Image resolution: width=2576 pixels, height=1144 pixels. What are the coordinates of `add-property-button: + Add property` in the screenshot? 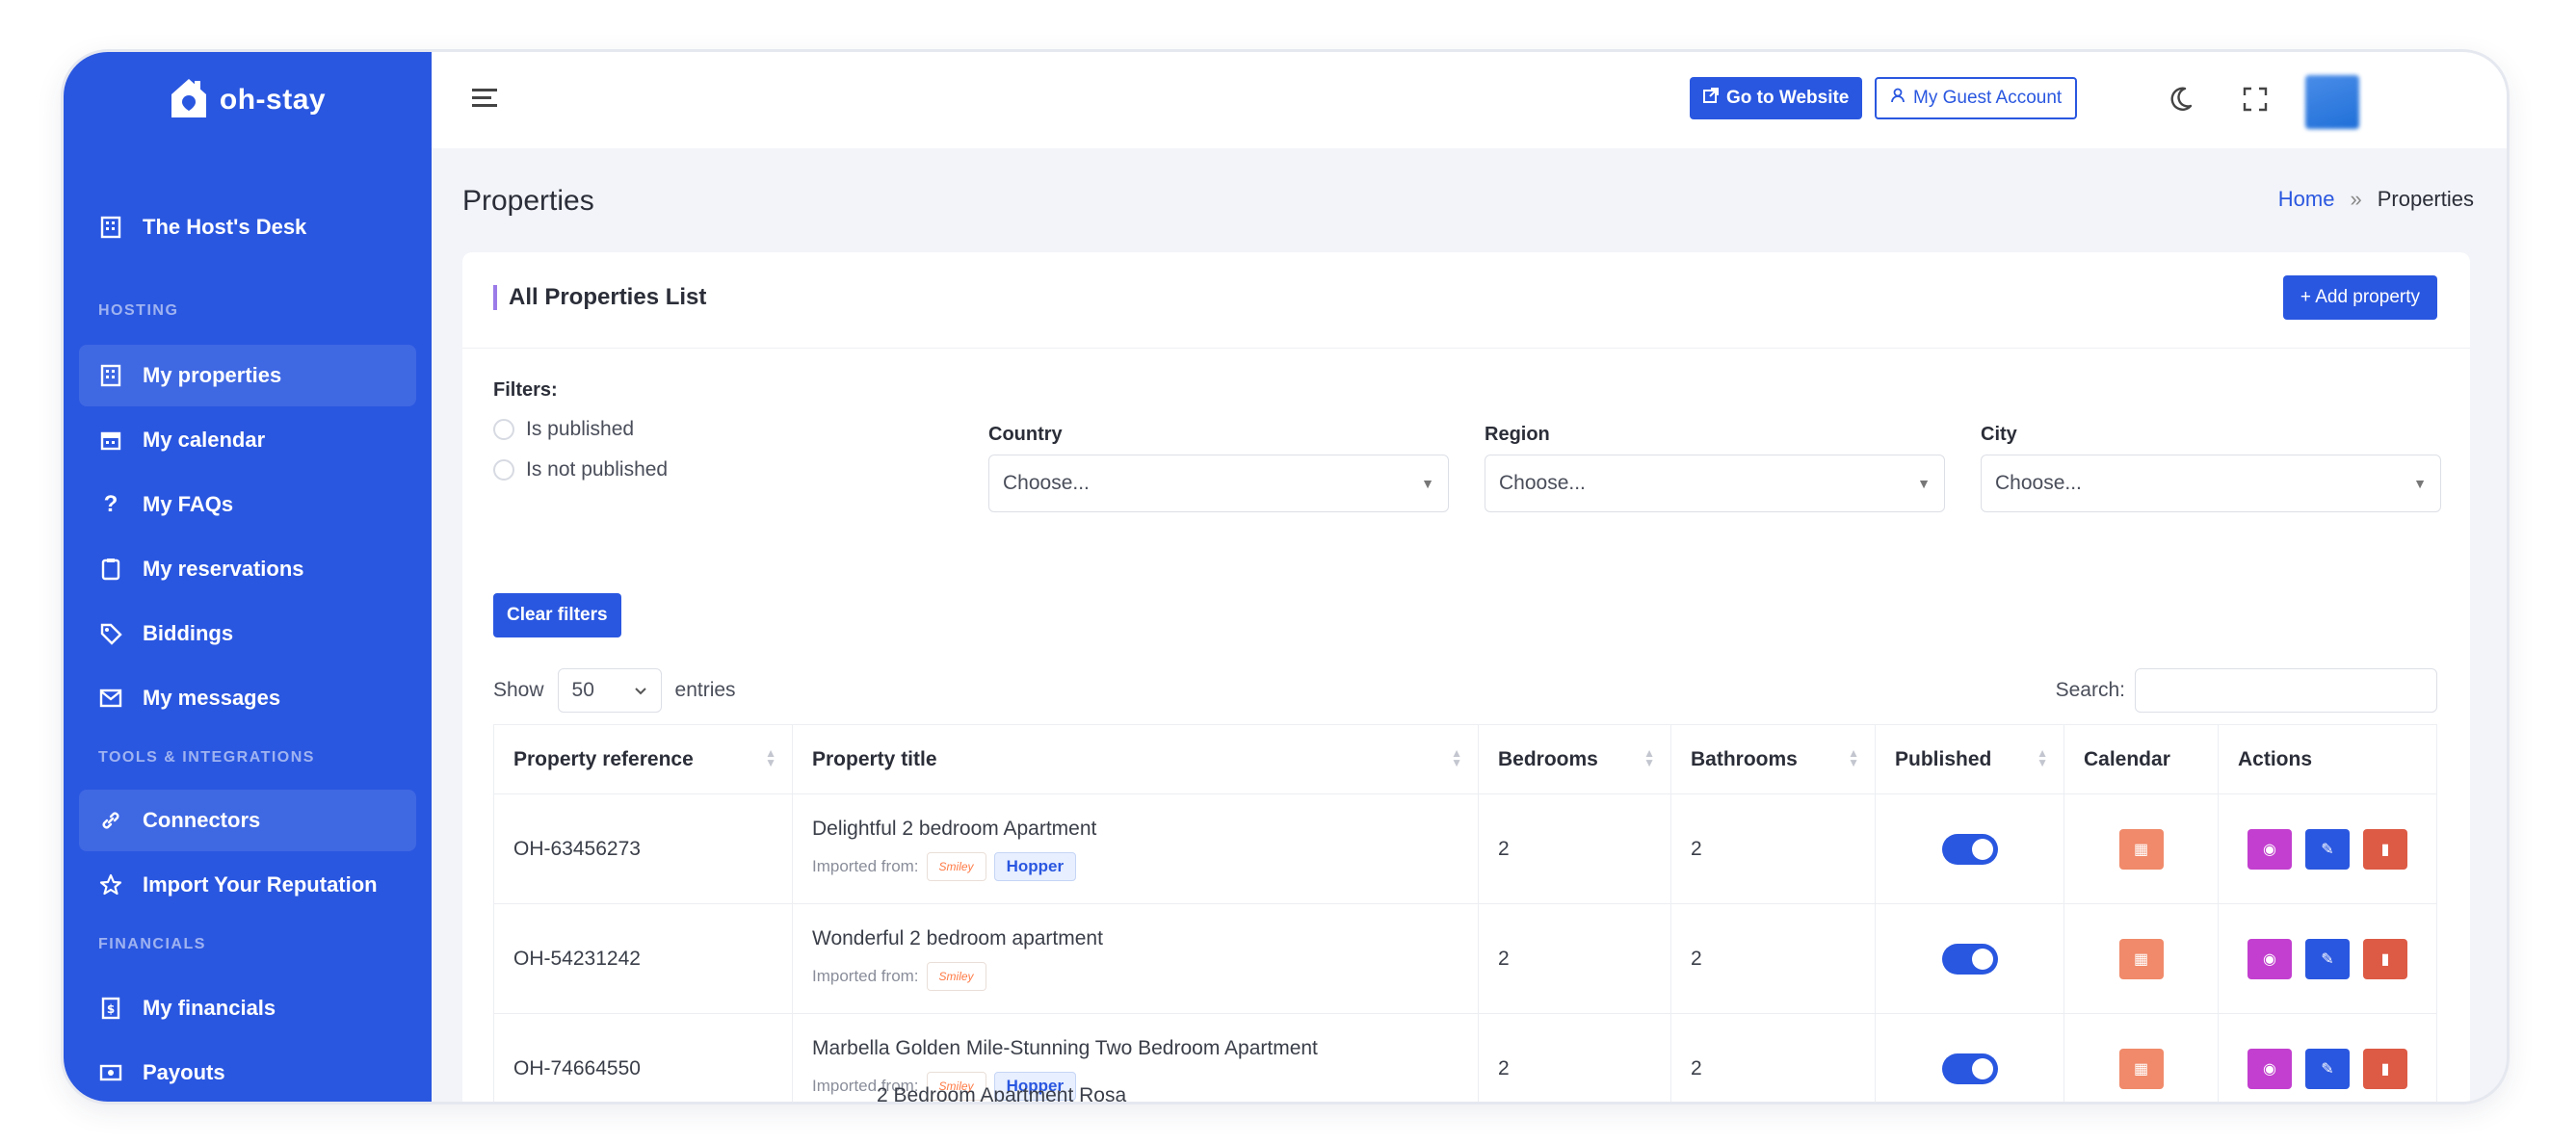 It's located at (2360, 297).